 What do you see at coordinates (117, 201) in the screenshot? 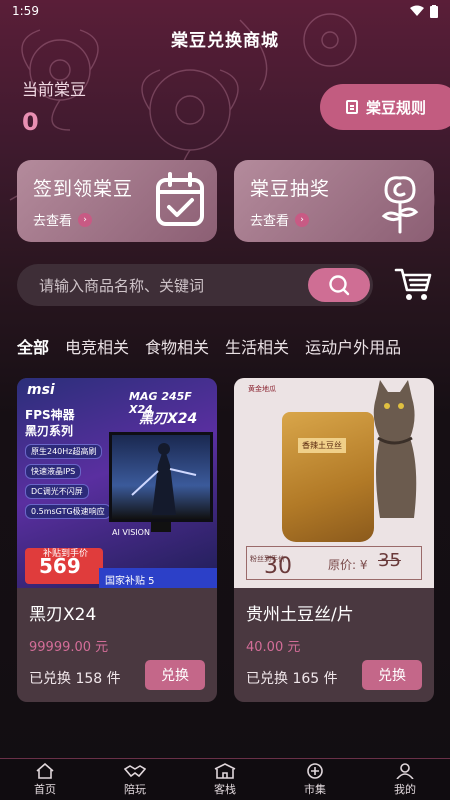
I see `checkin-card: 签到领棠豆 去查看 ›` at bounding box center [117, 201].